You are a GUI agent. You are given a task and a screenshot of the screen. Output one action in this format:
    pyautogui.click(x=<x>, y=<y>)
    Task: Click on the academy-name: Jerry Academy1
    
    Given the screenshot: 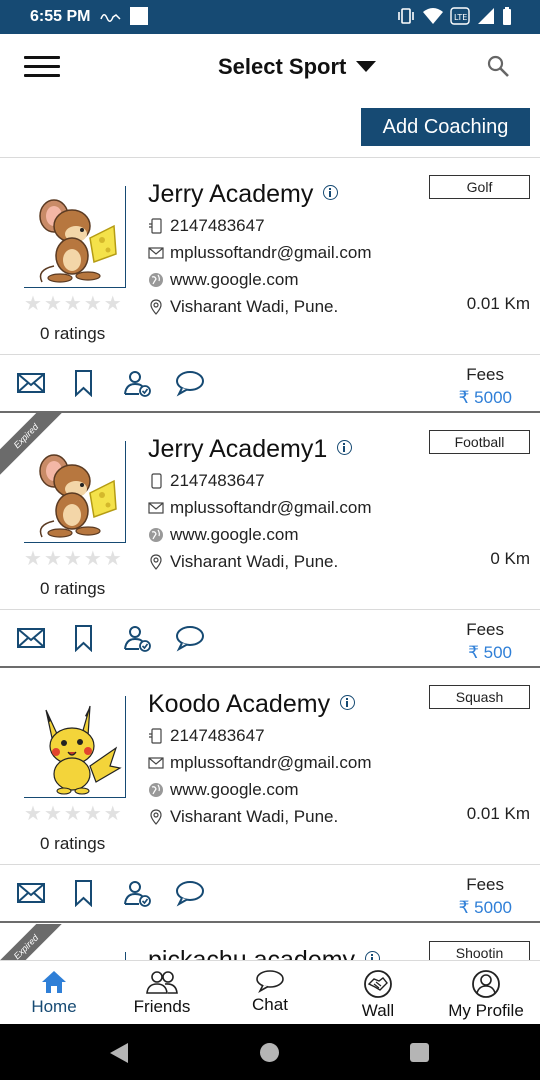 What is the action you would take?
    pyautogui.click(x=250, y=449)
    